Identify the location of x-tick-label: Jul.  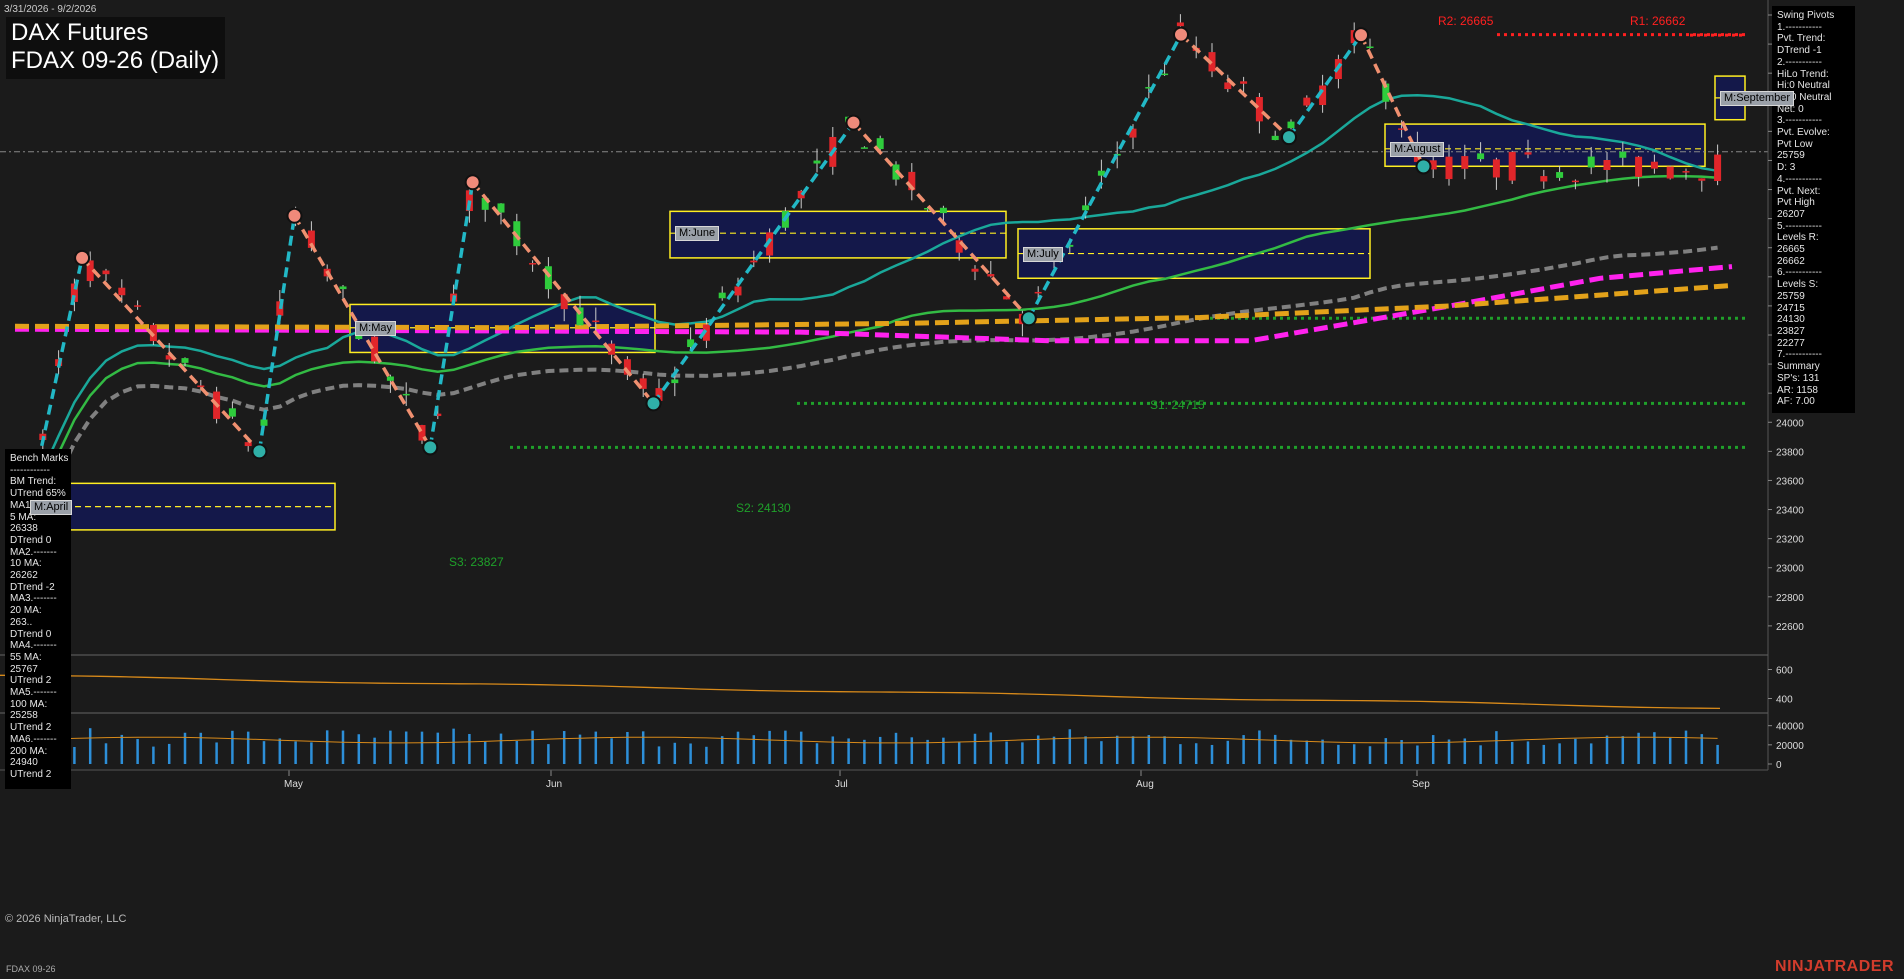
(841, 784).